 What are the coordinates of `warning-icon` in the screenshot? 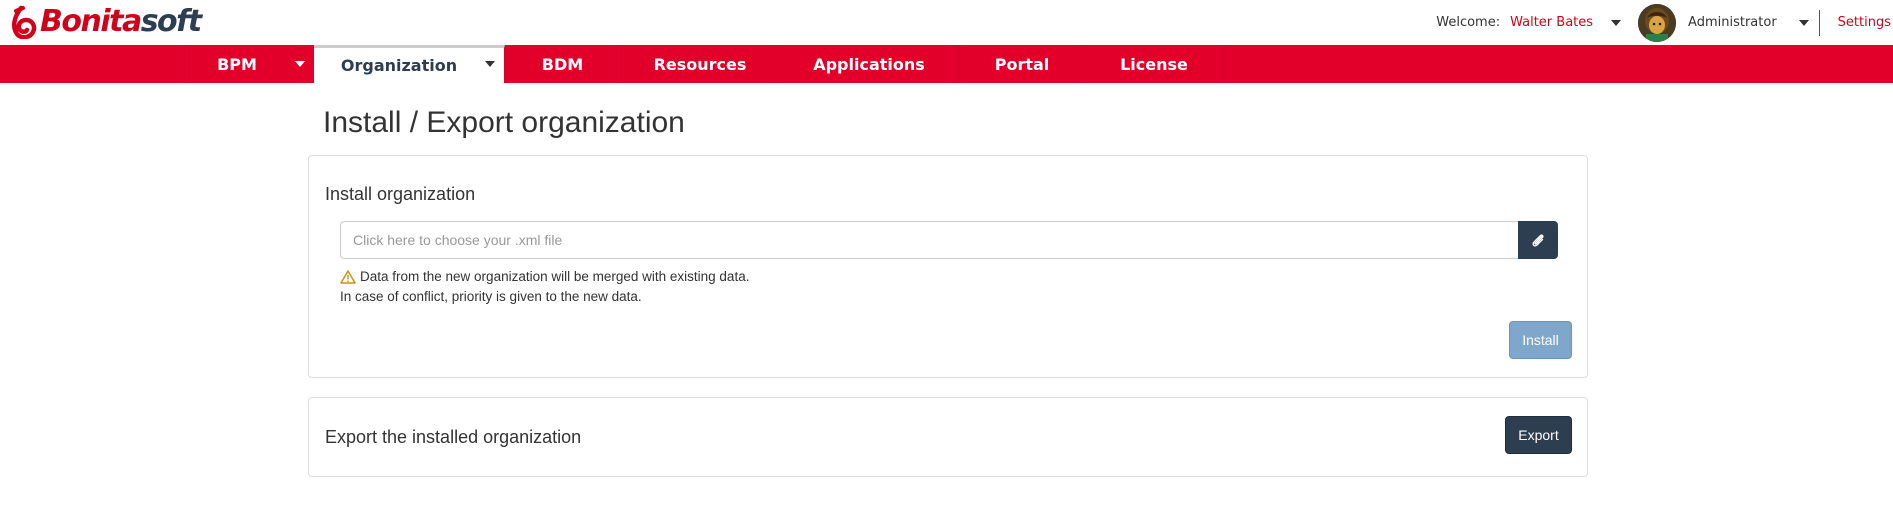 It's located at (348, 277).